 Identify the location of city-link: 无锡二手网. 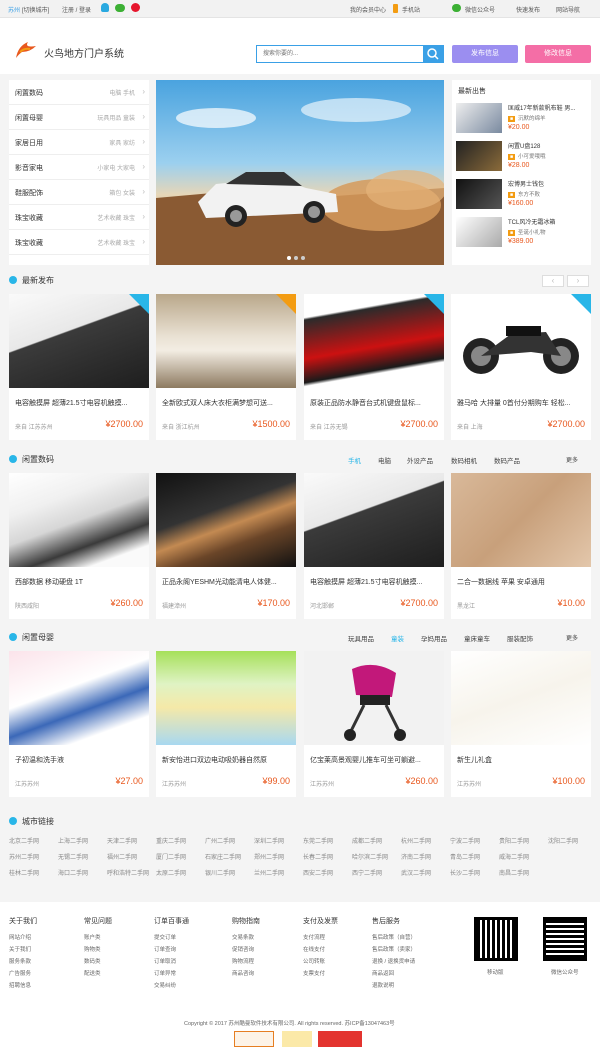
(73, 856).